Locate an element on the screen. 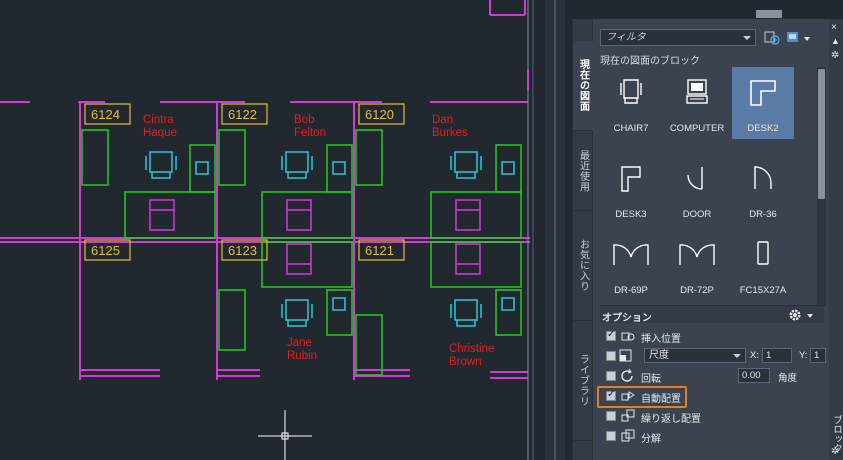 The height and width of the screenshot is (460, 843). repeat-place-icon is located at coordinates (628, 415).